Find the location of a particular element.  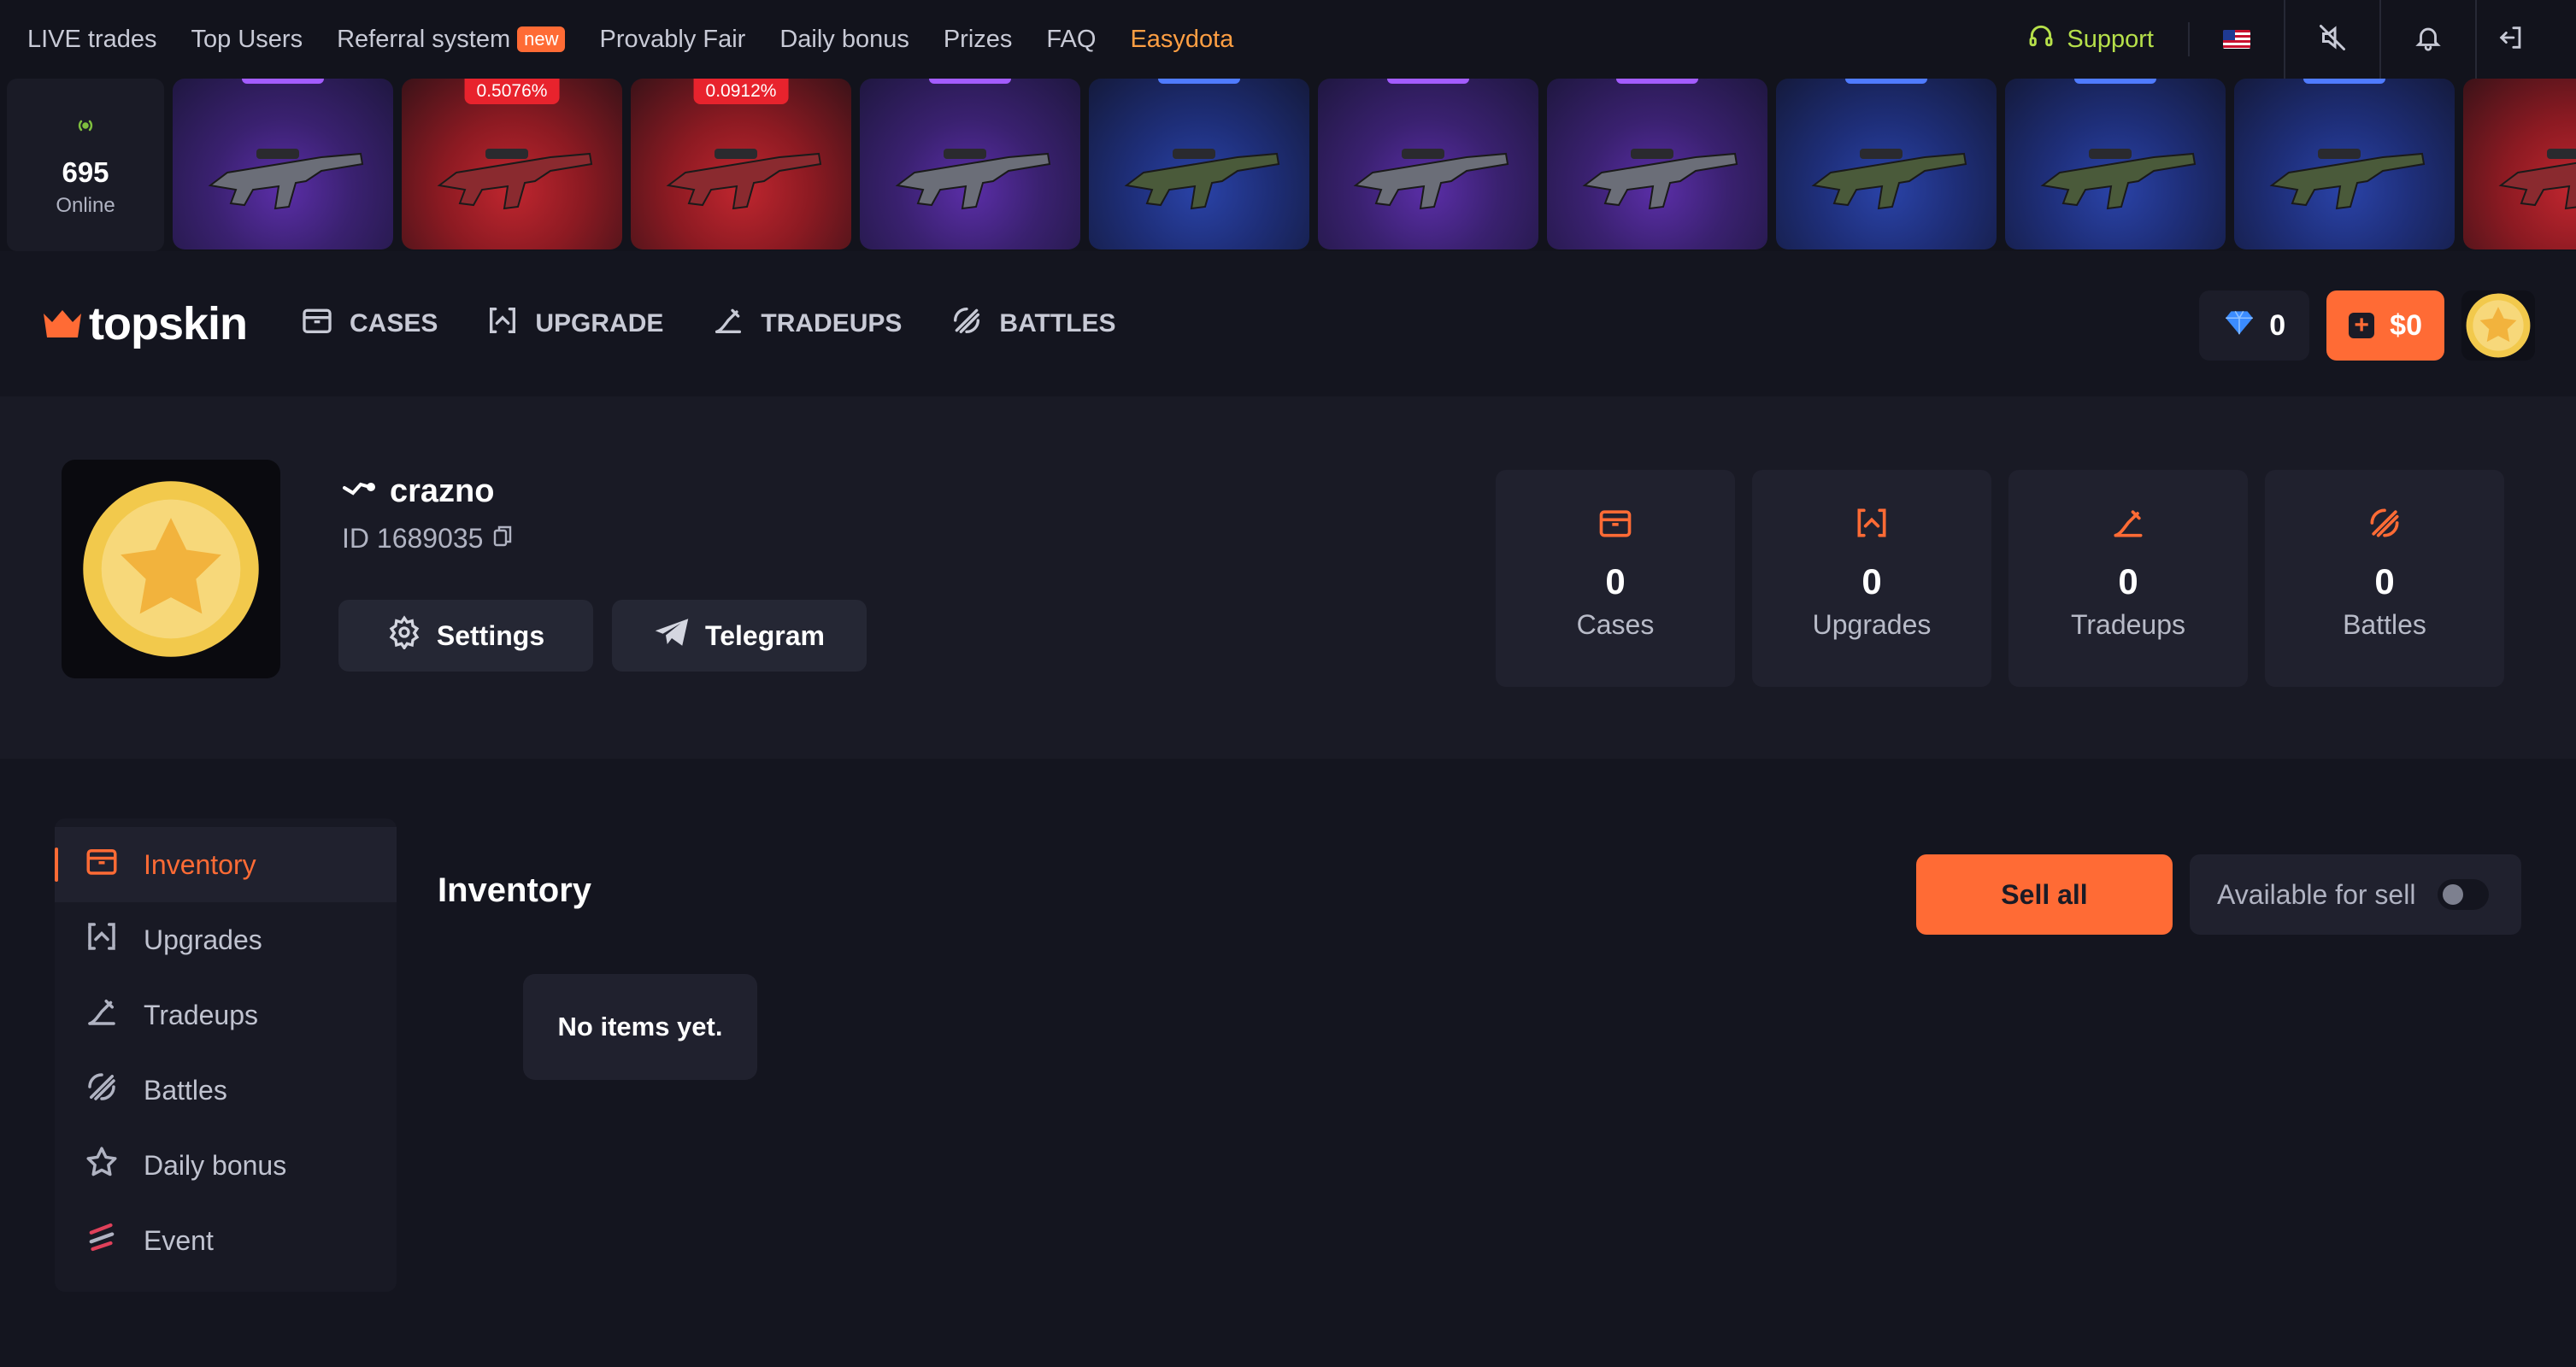

nav-battles-label: BATTLES is located at coordinates (1057, 323).